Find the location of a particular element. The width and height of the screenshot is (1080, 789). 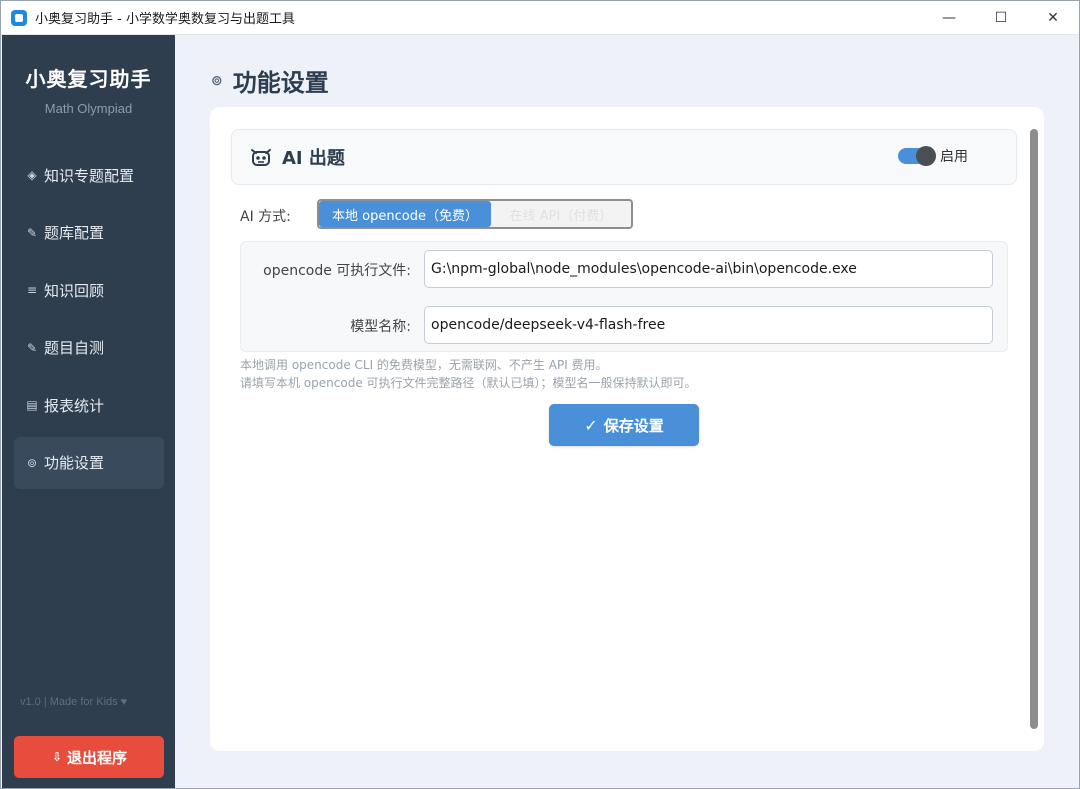

model-name-label: 模型名称: is located at coordinates (380, 327).